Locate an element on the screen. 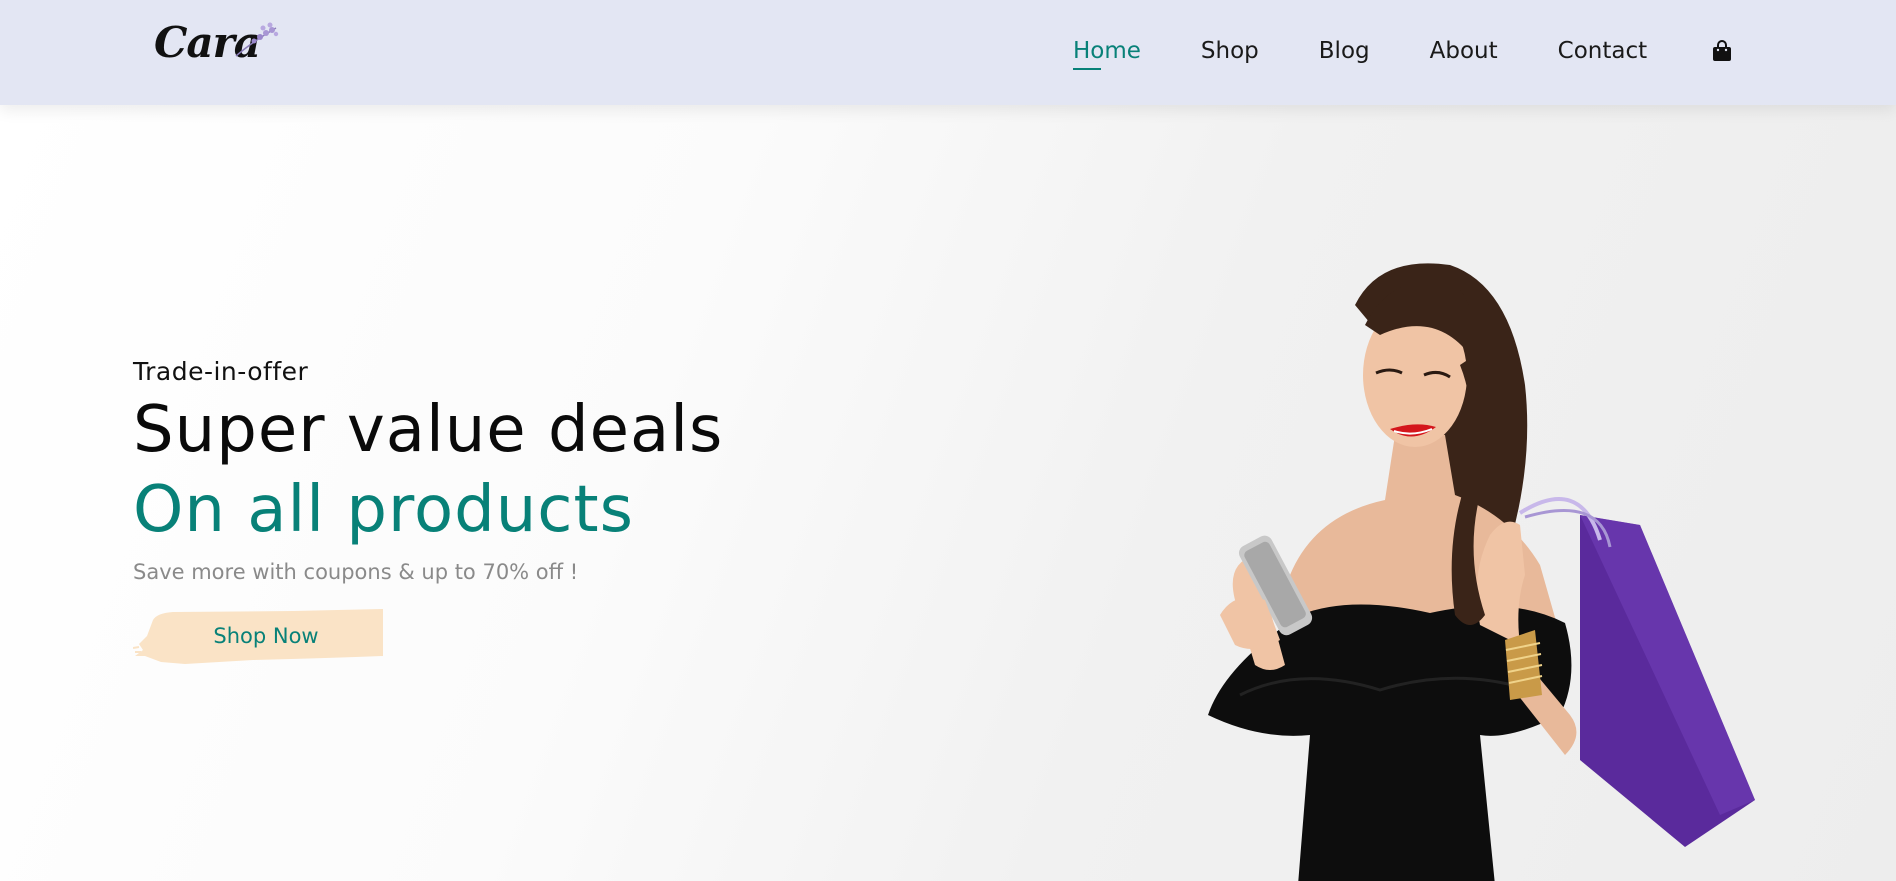 This screenshot has width=1896, height=881. nav-about: About is located at coordinates (1464, 51).